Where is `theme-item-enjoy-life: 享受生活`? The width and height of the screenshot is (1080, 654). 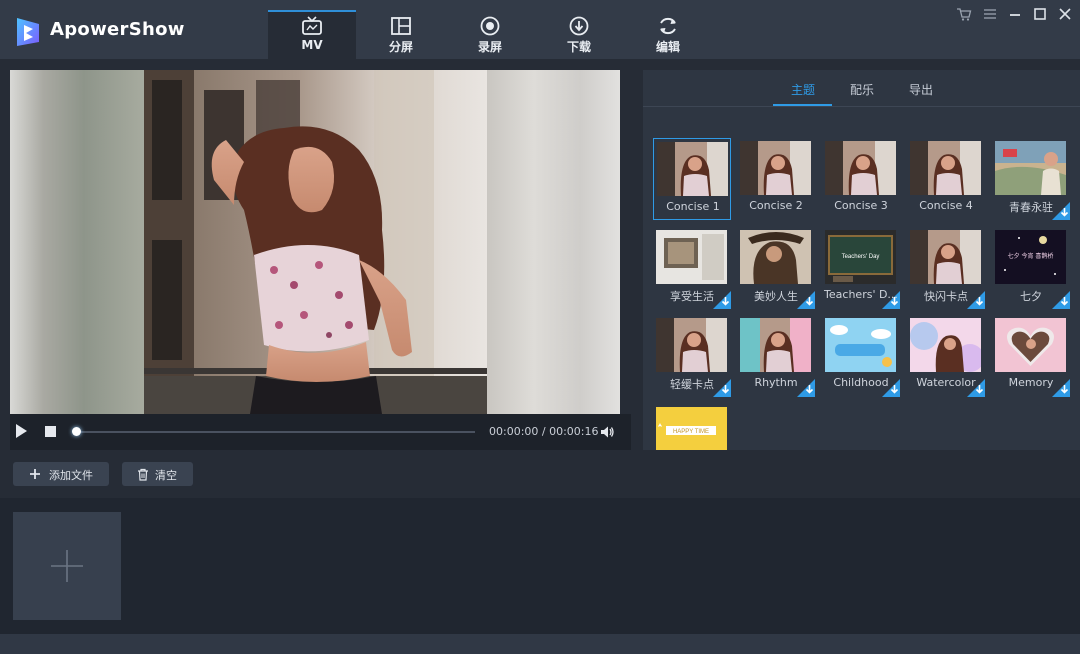 theme-item-enjoy-life: 享受生活 is located at coordinates (692, 268).